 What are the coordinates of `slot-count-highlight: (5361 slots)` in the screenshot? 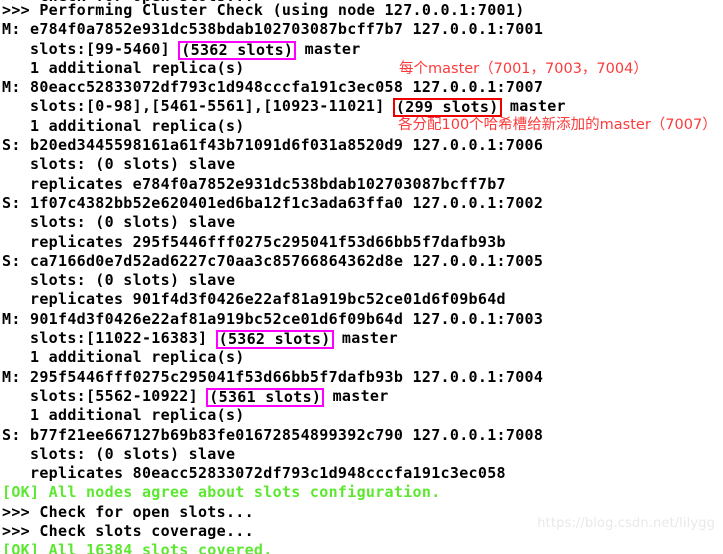 It's located at (265, 397).